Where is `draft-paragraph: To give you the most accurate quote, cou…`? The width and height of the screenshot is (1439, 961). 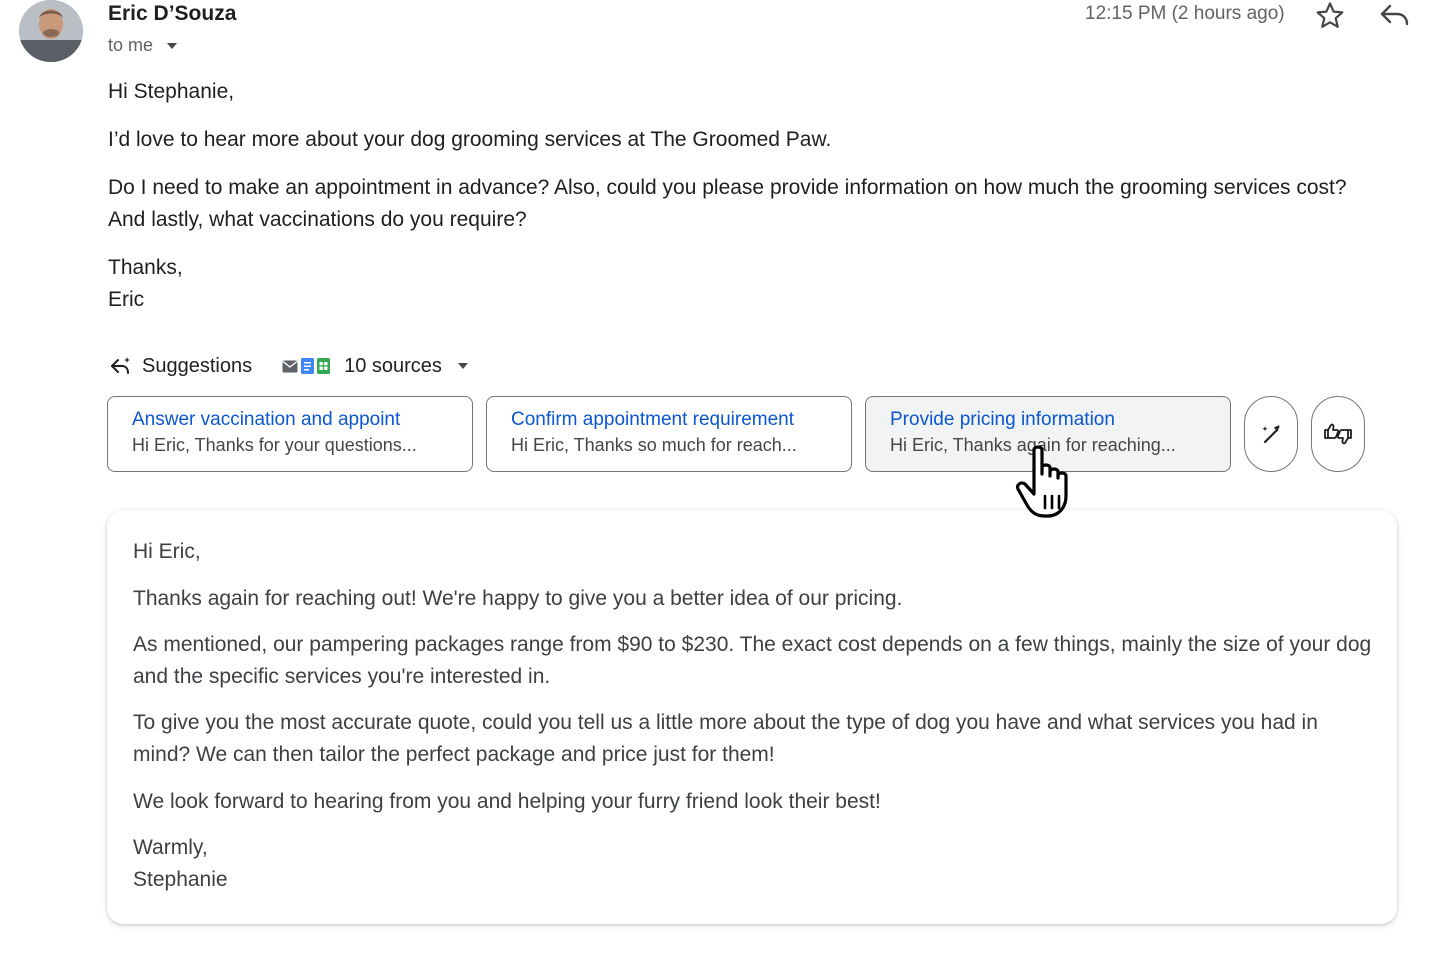 draft-paragraph: To give you the most accurate quote, cou… is located at coordinates (725, 738).